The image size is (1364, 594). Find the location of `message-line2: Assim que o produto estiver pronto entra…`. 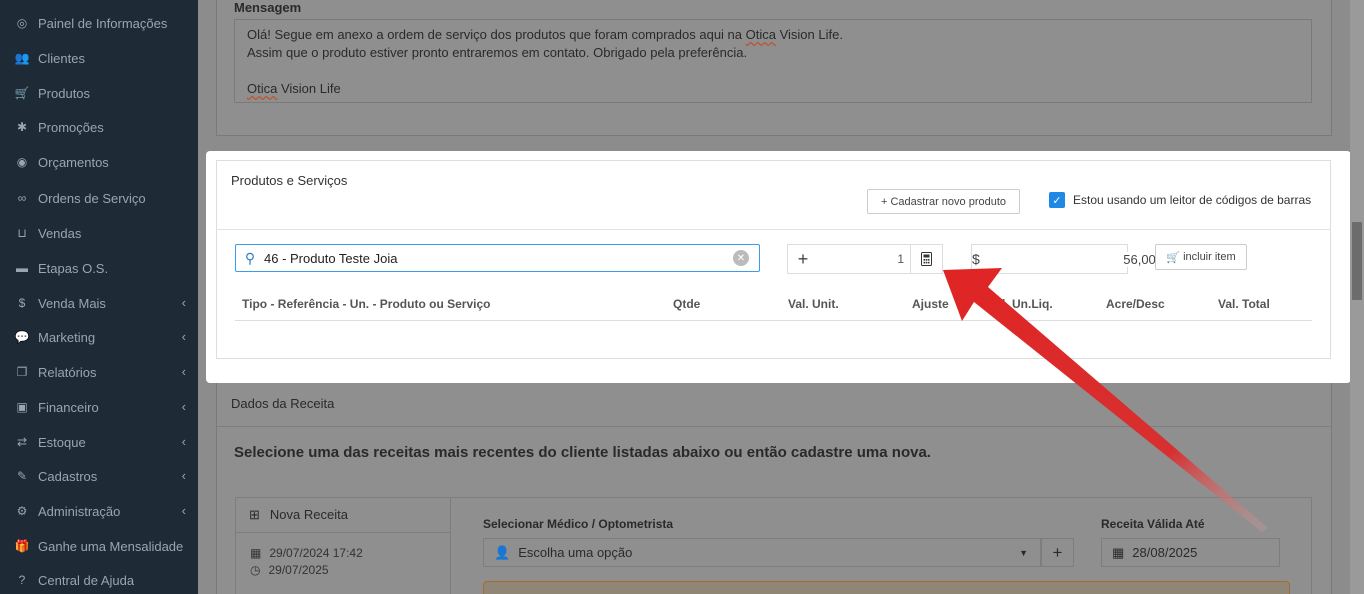

message-line2: Assim que o produto estiver pronto entra… is located at coordinates (497, 52).